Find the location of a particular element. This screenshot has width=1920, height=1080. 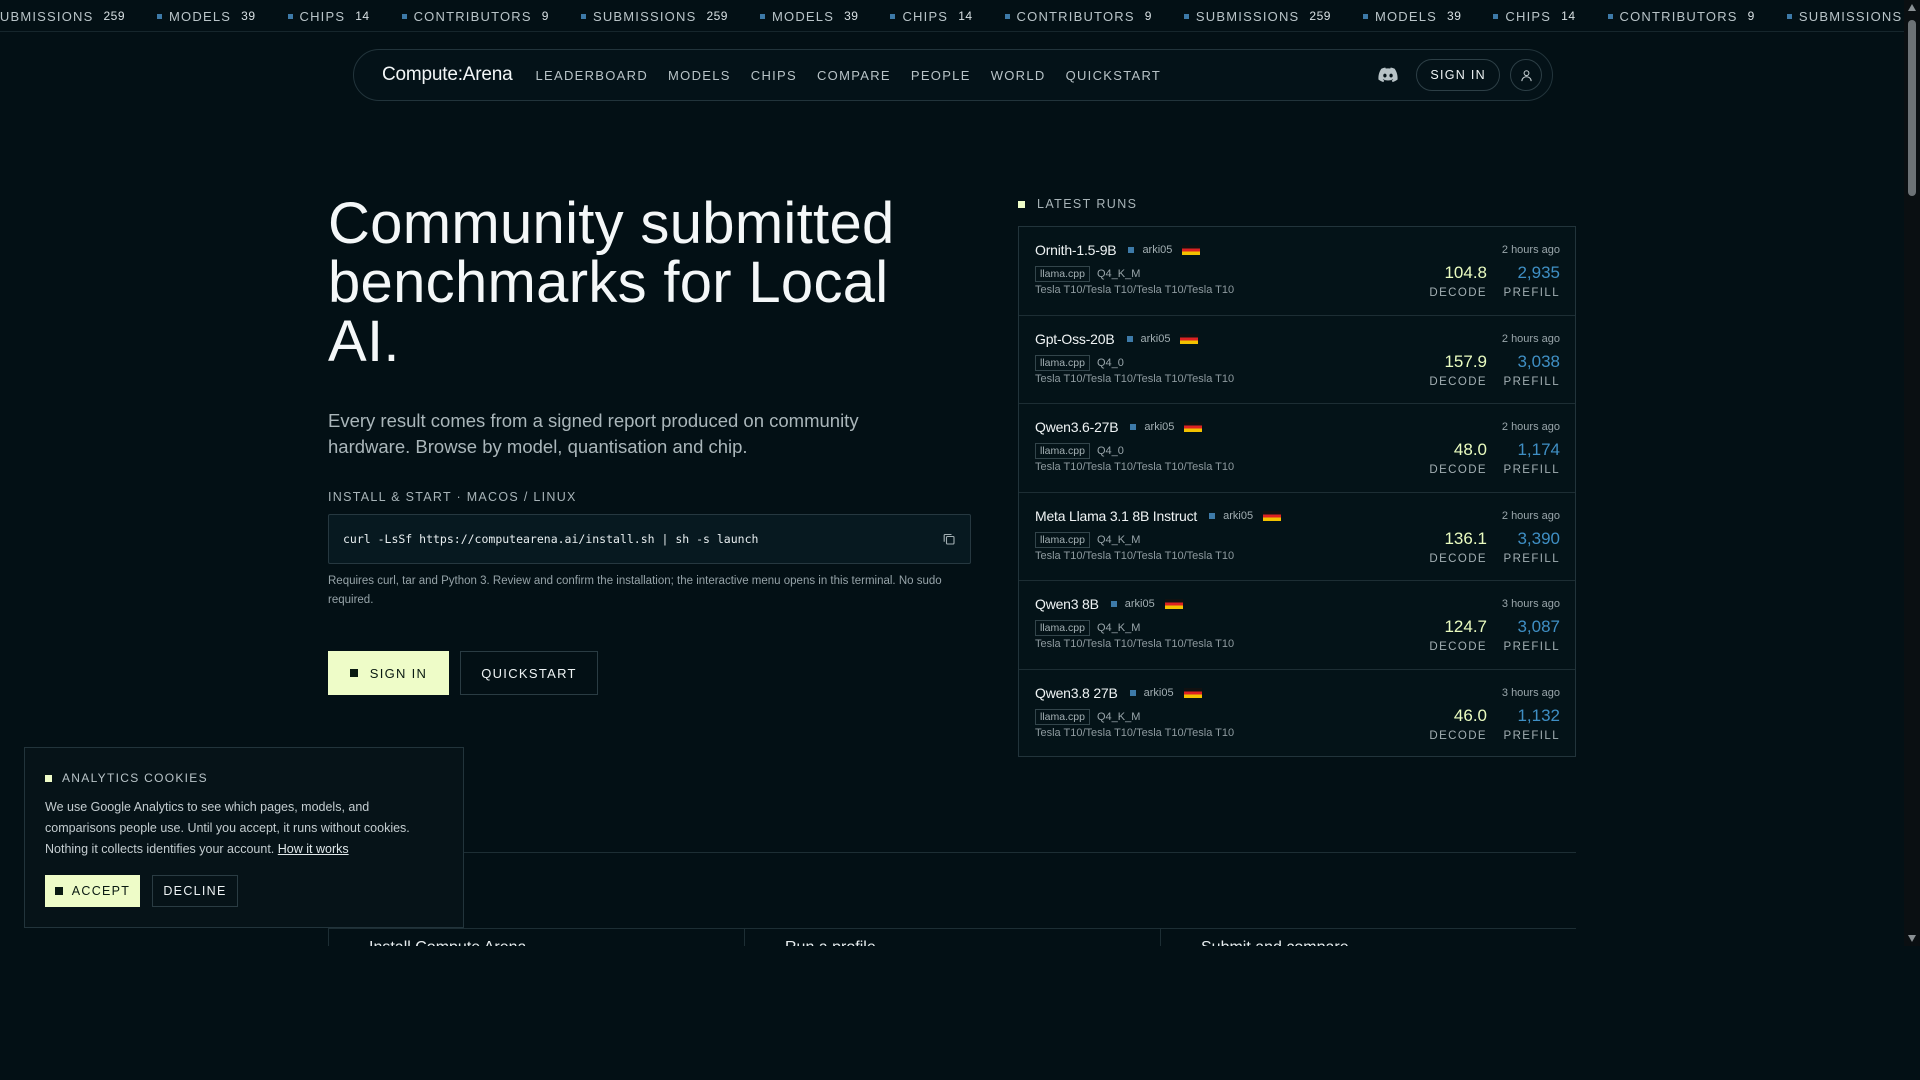

user-menu-button is located at coordinates (1526, 75).